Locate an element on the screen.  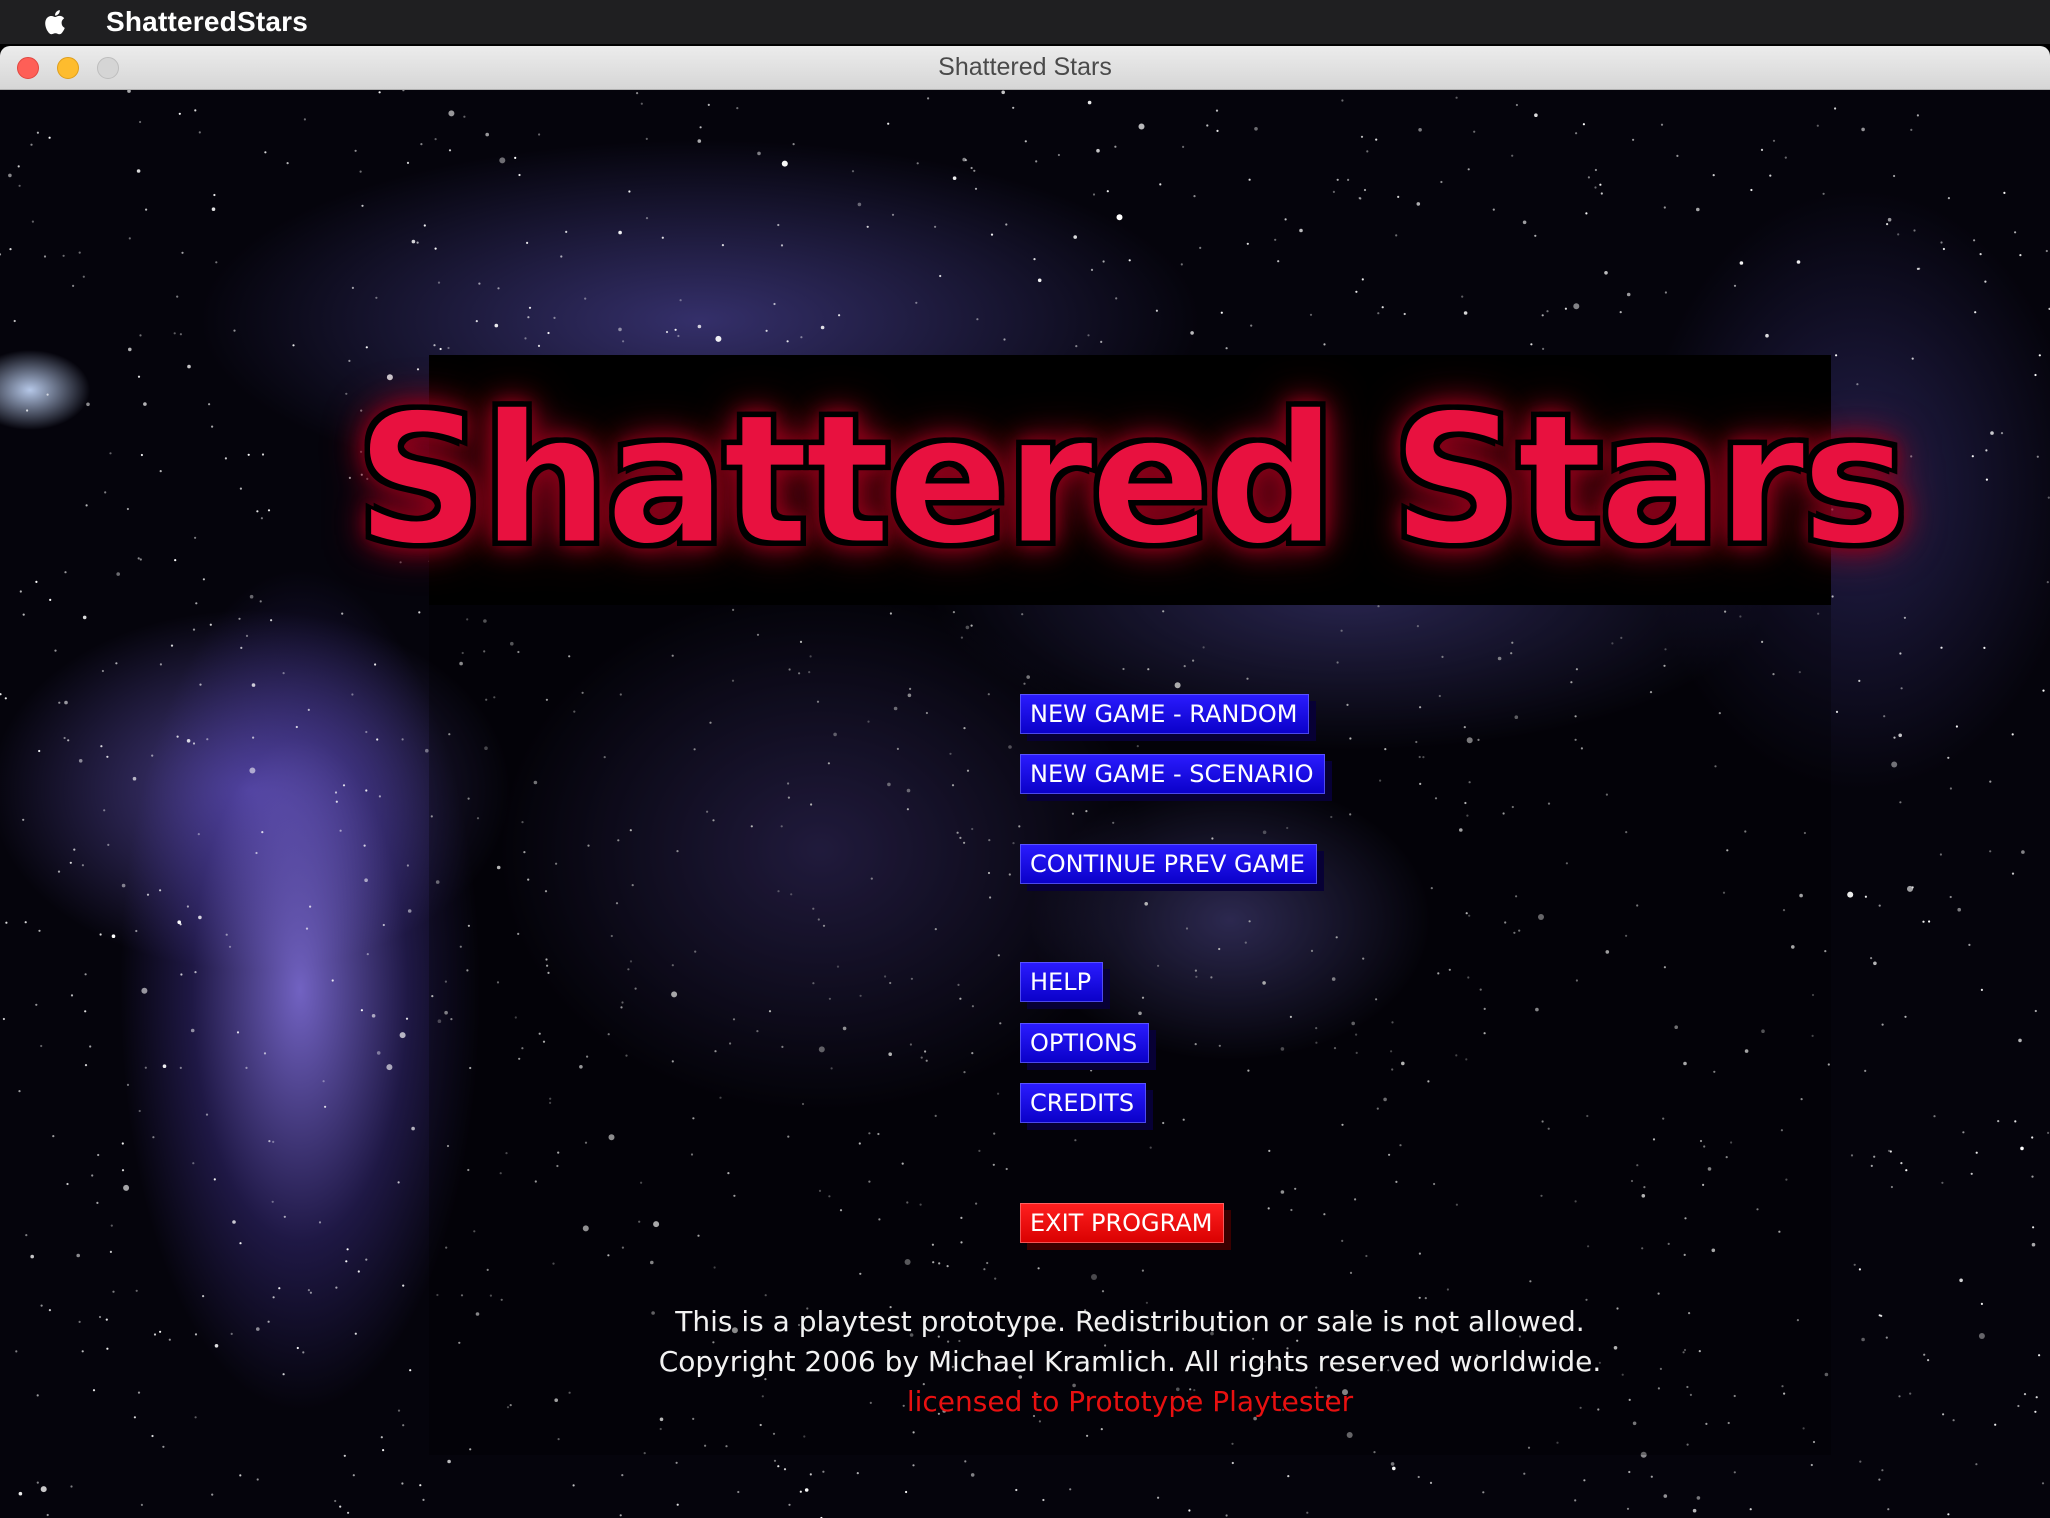
window-minimize-button is located at coordinates (68, 68).